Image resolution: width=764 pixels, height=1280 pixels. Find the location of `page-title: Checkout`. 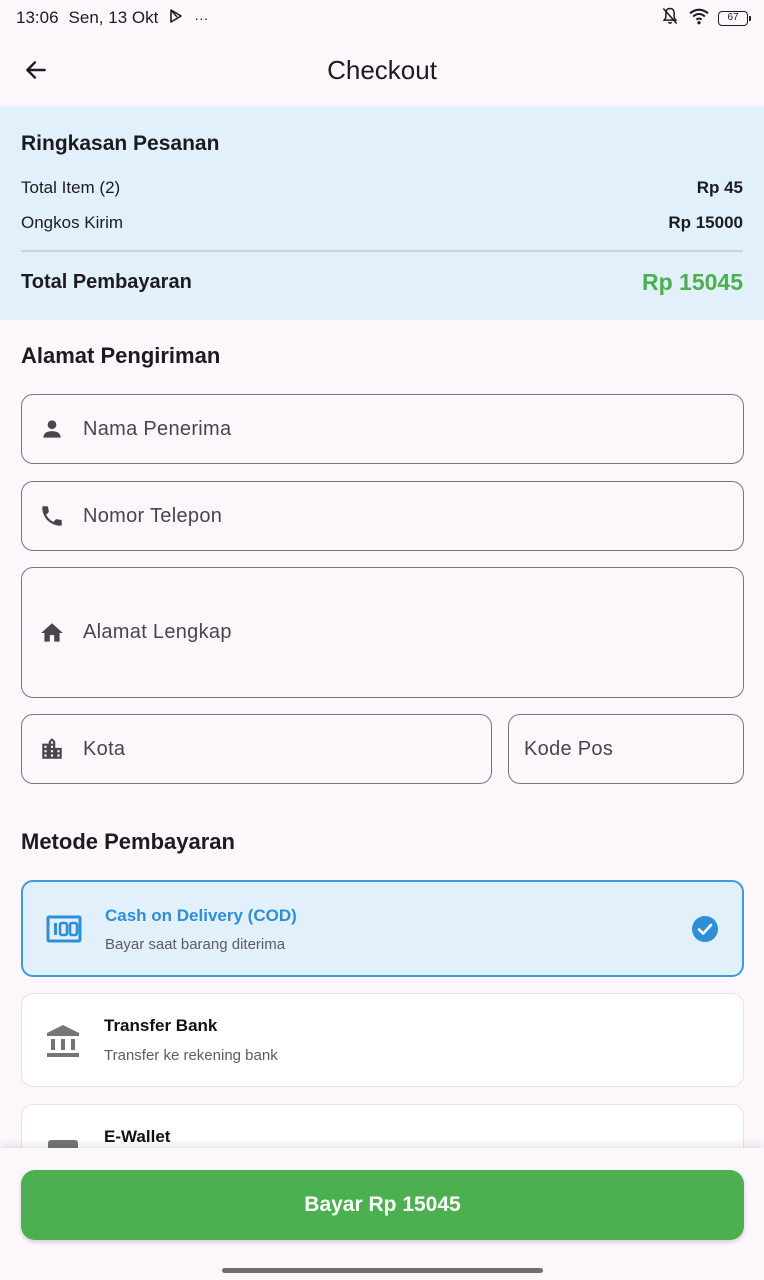

page-title: Checkout is located at coordinates (382, 69).